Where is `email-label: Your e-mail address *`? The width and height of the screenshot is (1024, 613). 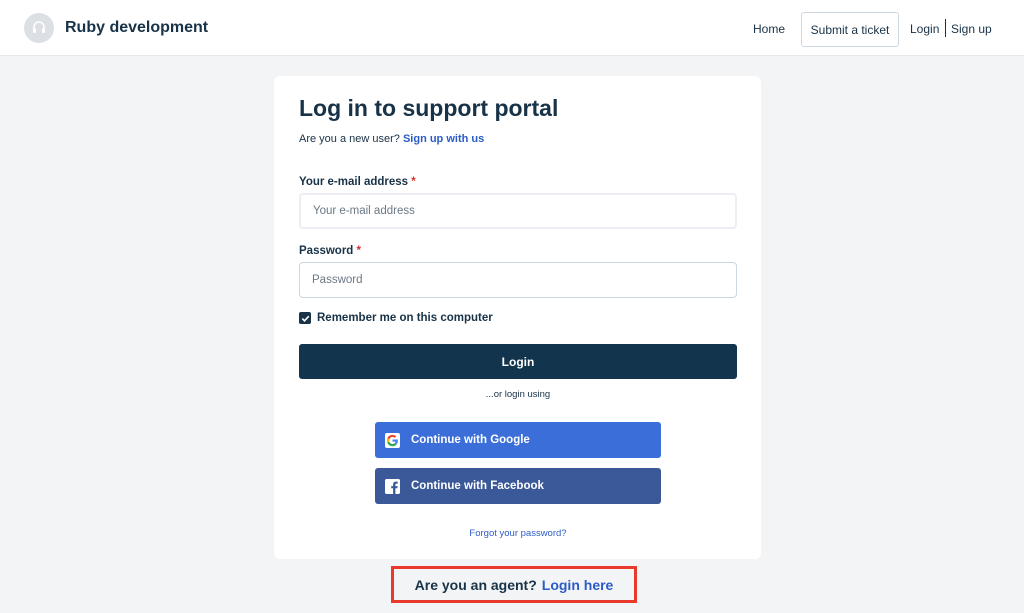
email-label: Your e-mail address * is located at coordinates (357, 182).